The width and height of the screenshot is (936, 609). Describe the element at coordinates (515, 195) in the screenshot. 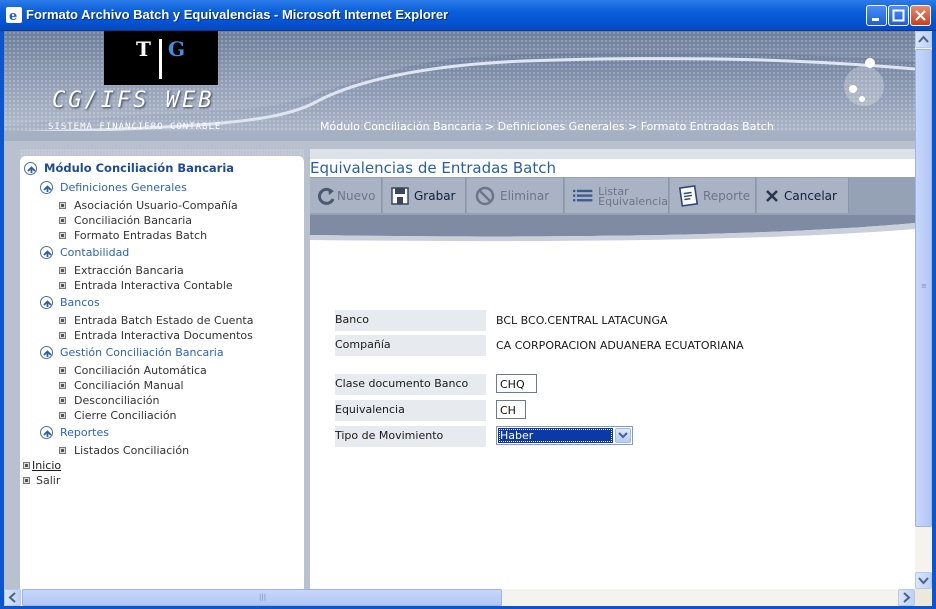

I see `eliminar-button: Eliminar` at that location.